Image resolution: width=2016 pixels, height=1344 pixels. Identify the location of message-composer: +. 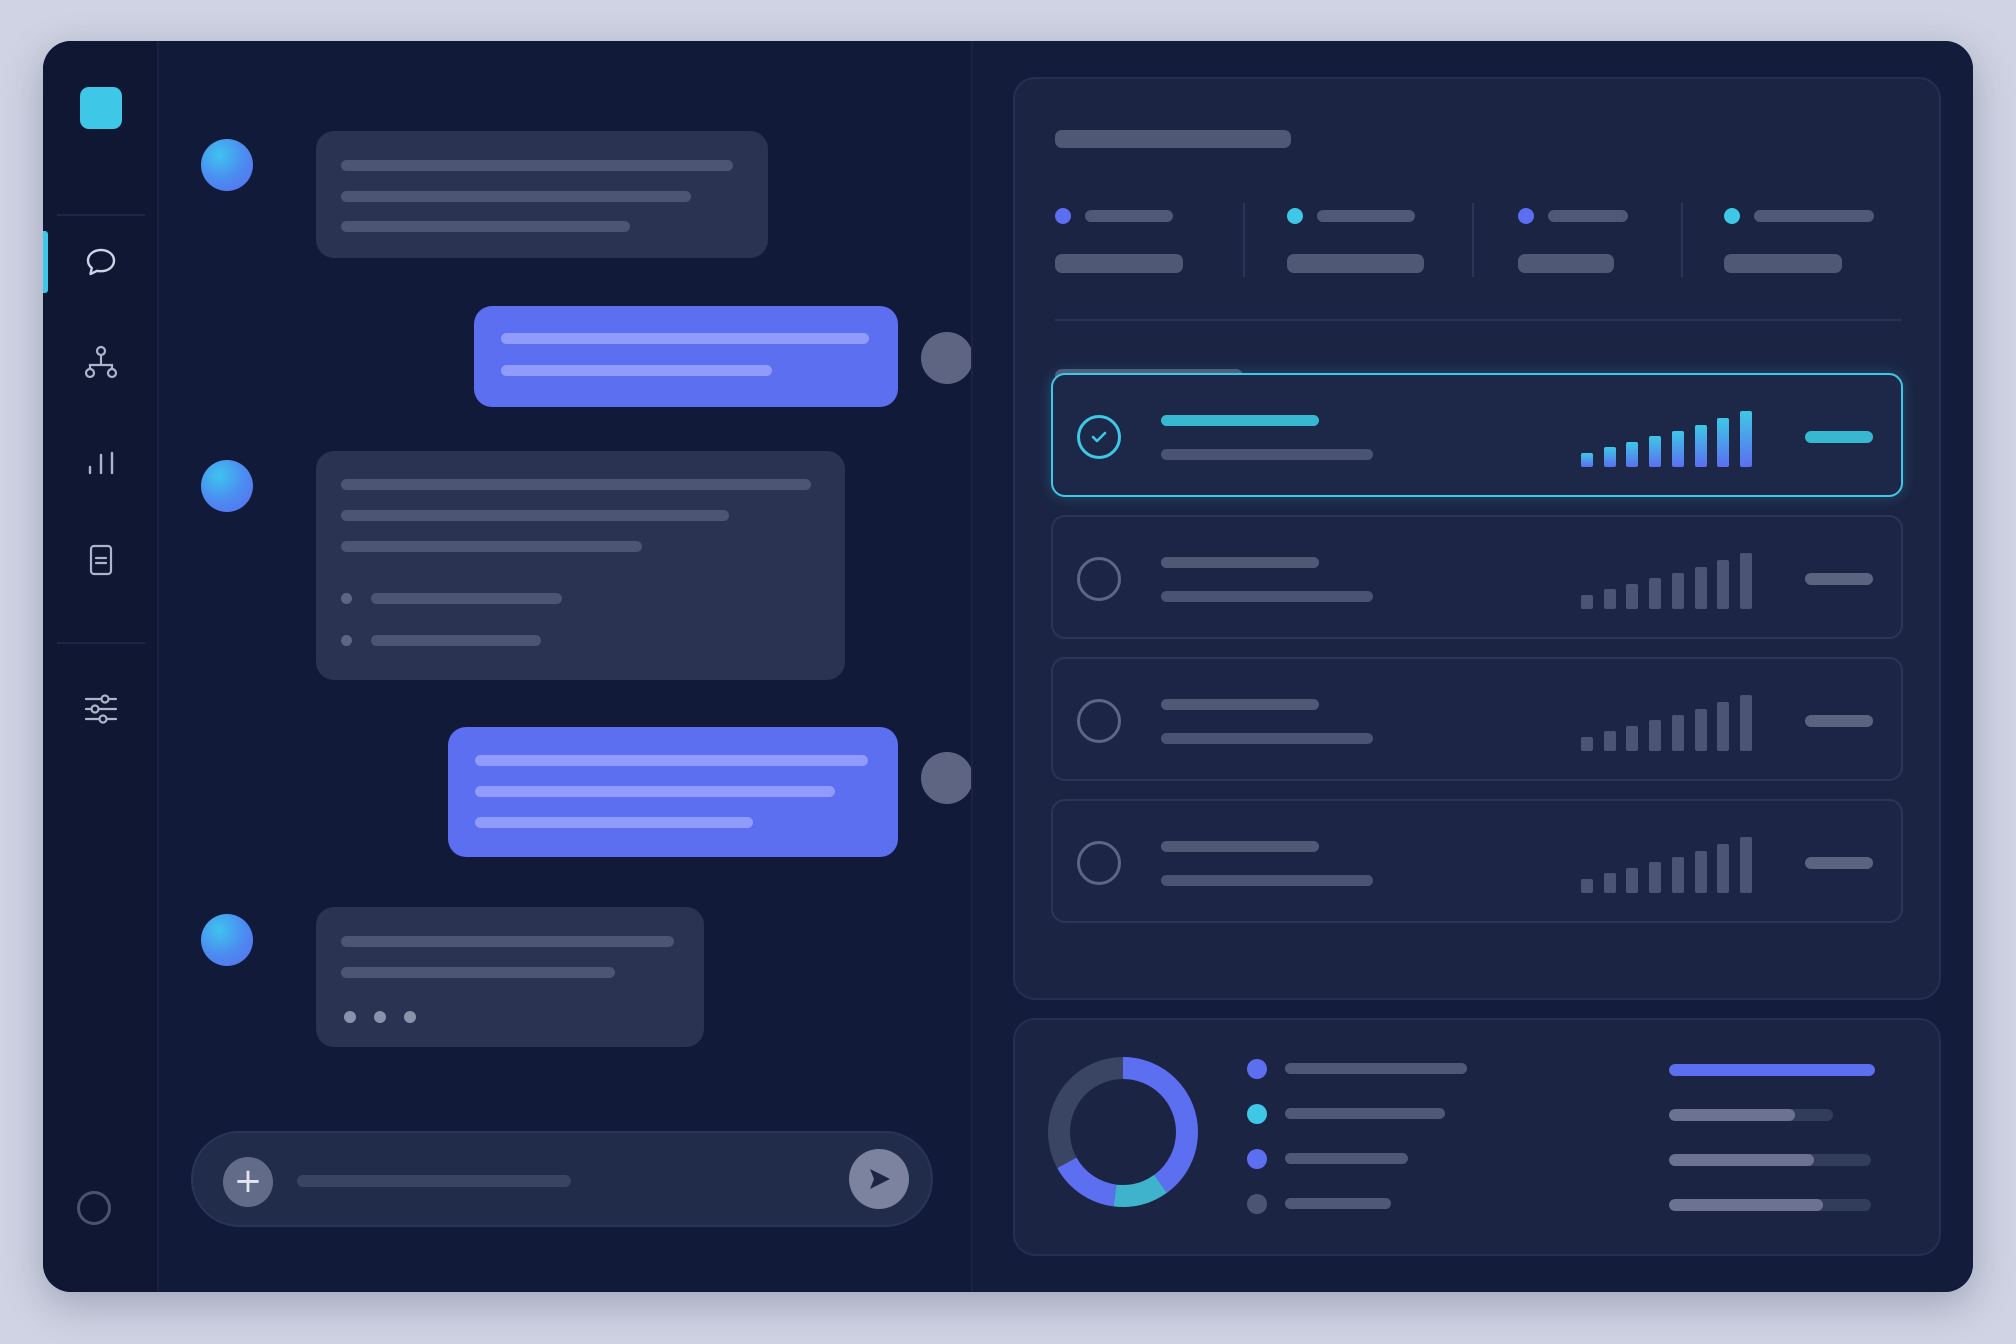
(562, 1179).